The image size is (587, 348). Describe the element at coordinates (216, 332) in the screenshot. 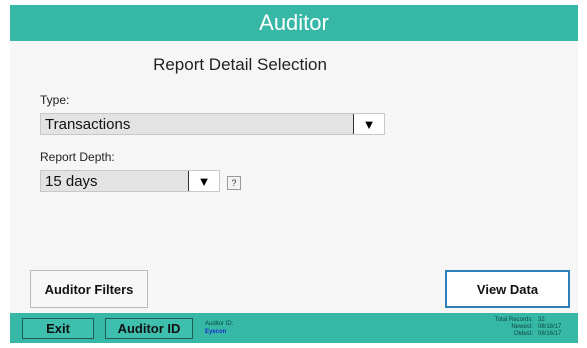

I see `auditor-id-value: Eyecon` at that location.